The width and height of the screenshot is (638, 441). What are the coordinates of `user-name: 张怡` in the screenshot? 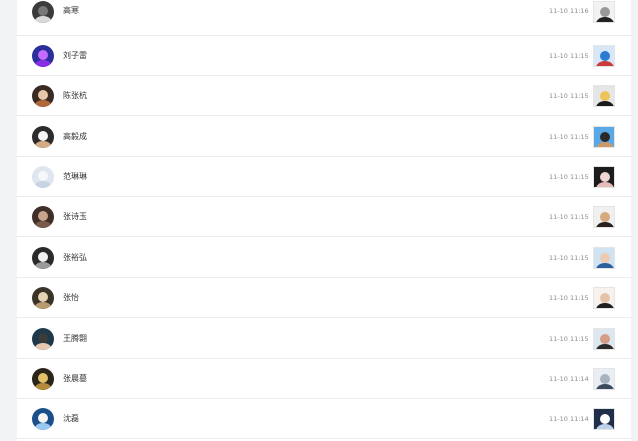 It's located at (71, 298).